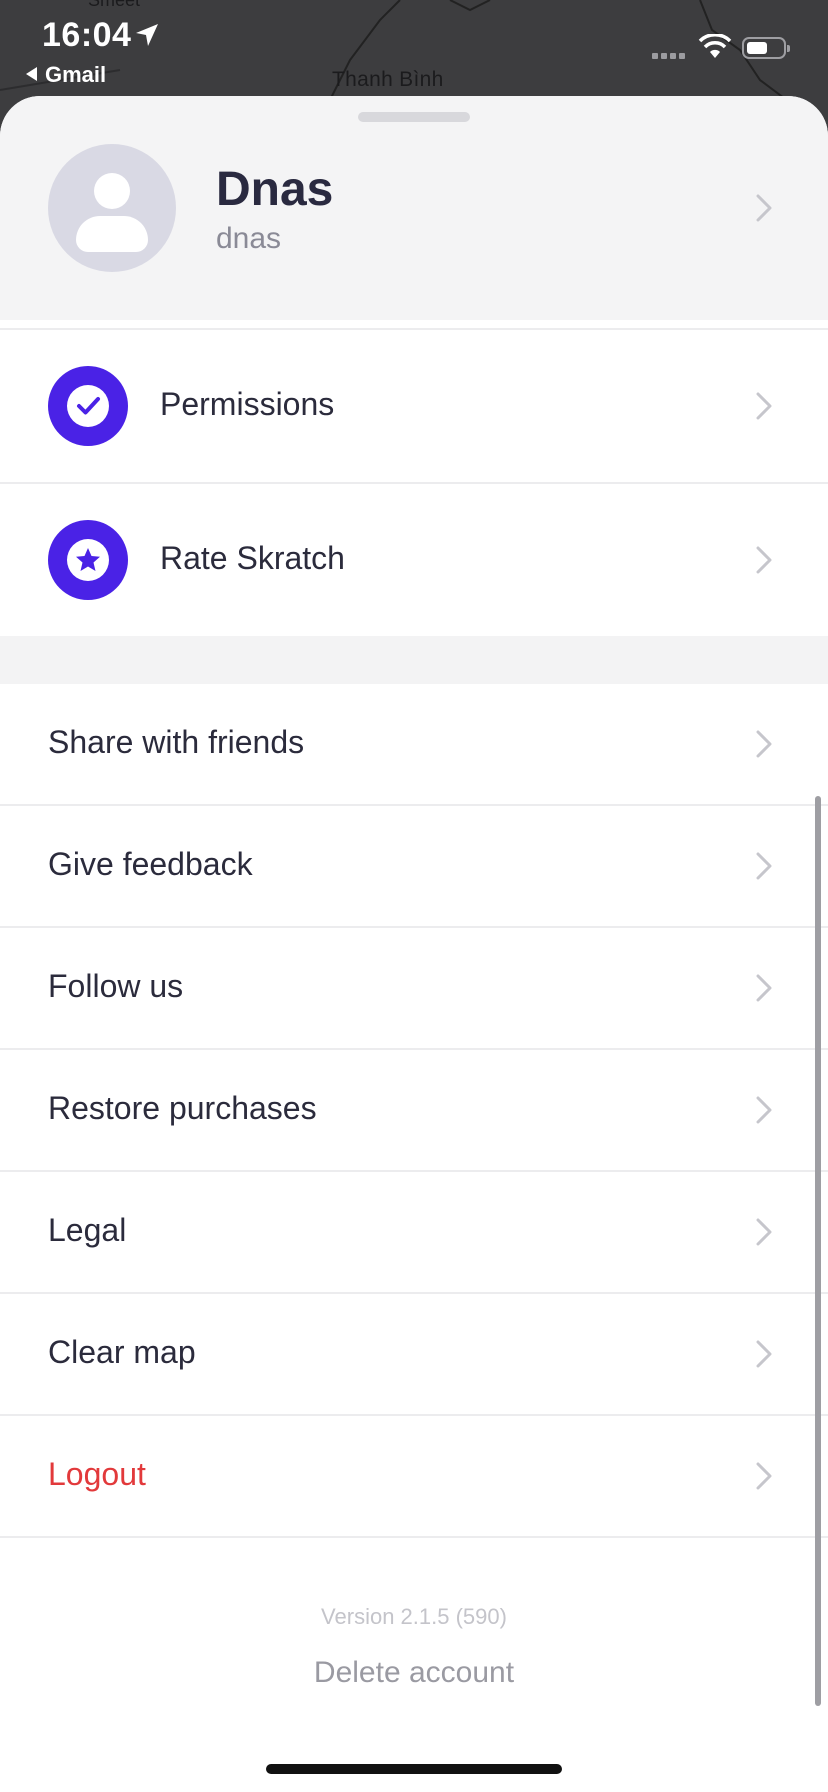 Image resolution: width=828 pixels, height=1792 pixels. I want to click on clear-map-row: Clear map, so click(414, 1354).